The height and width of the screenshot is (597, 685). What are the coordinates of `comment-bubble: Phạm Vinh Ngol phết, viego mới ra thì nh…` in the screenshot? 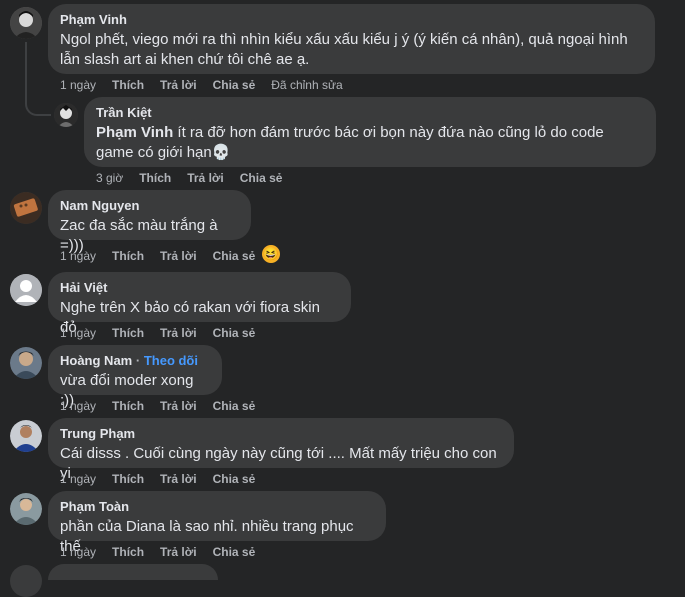 It's located at (351, 39).